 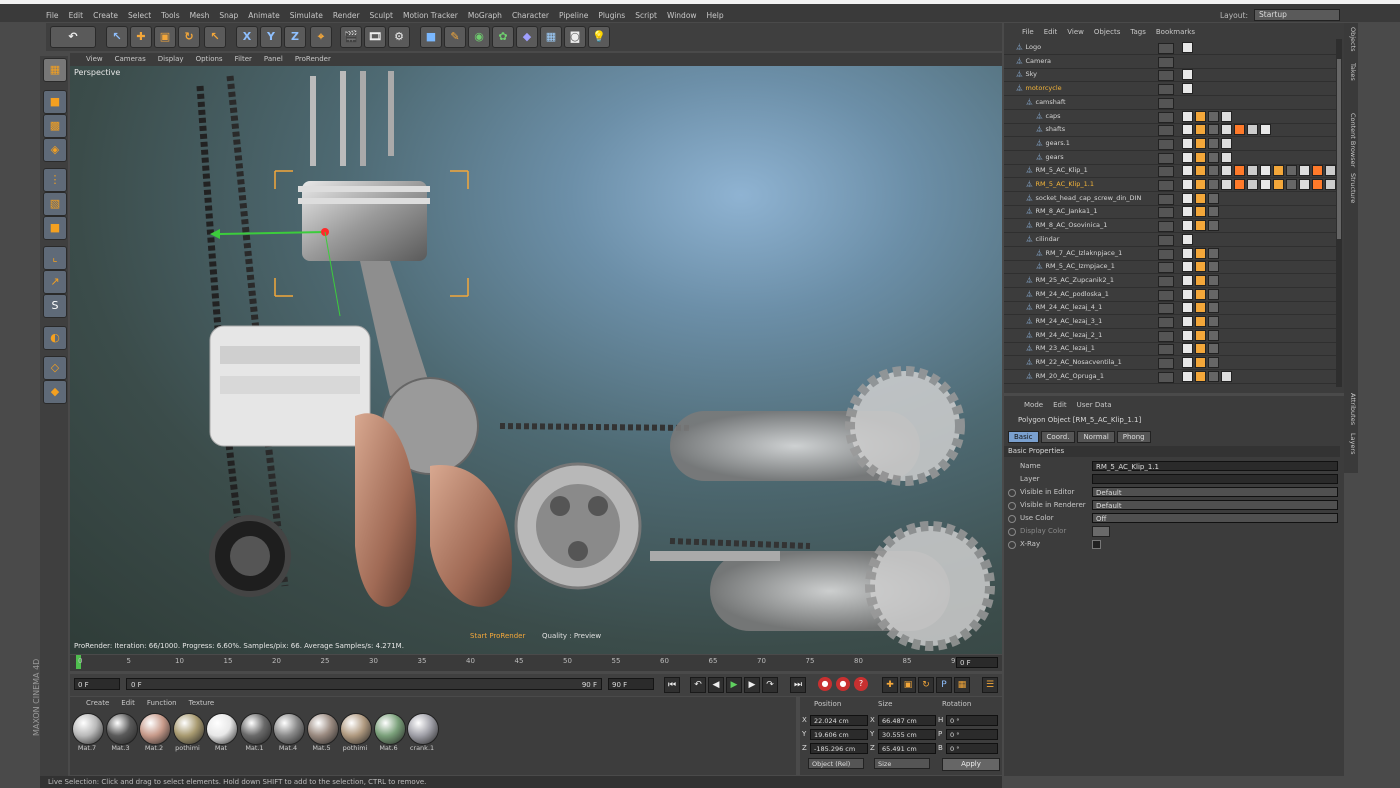 I want to click on menu-simulate: Simulate, so click(x=306, y=15).